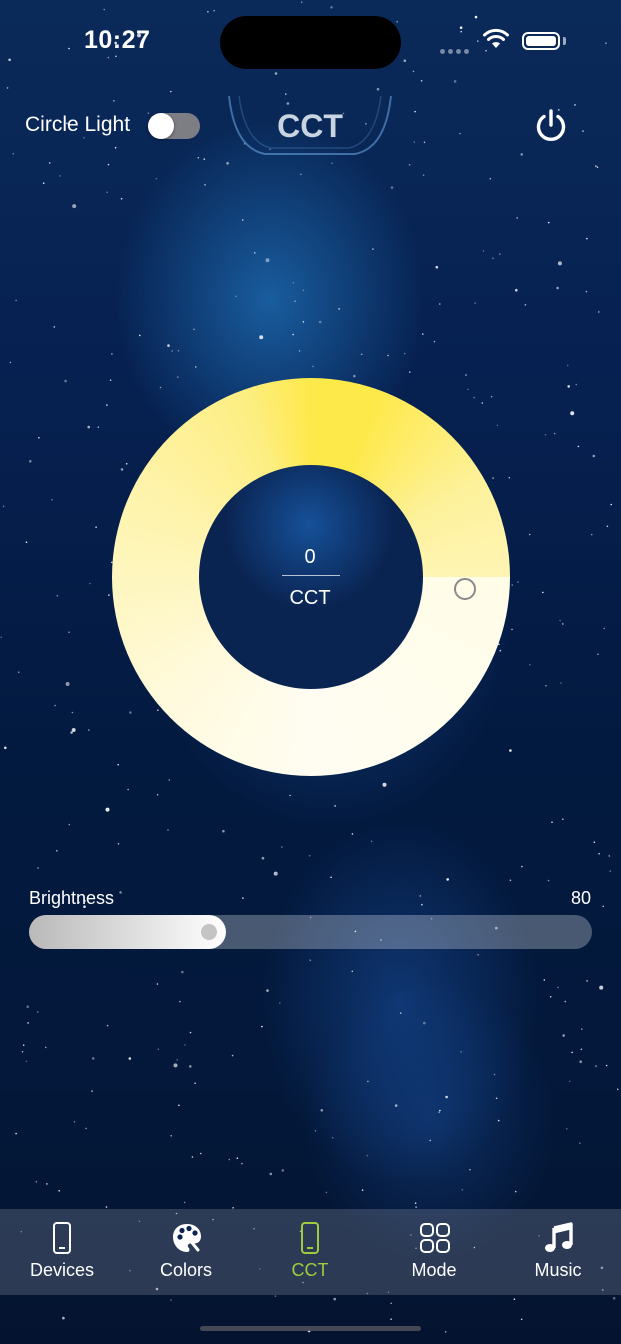  I want to click on dynamic-island, so click(310, 42).